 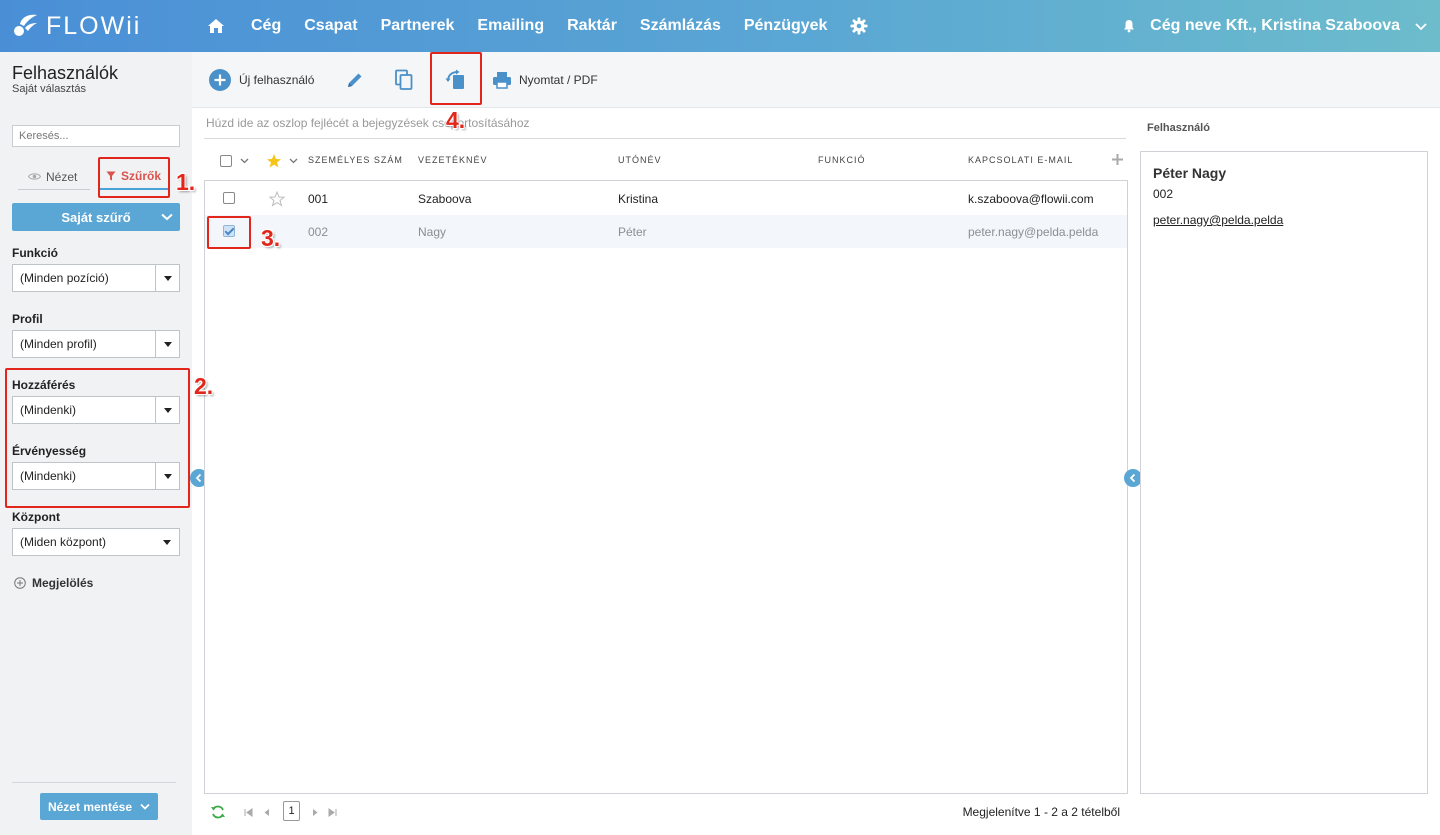 I want to click on edit-button, so click(x=355, y=80).